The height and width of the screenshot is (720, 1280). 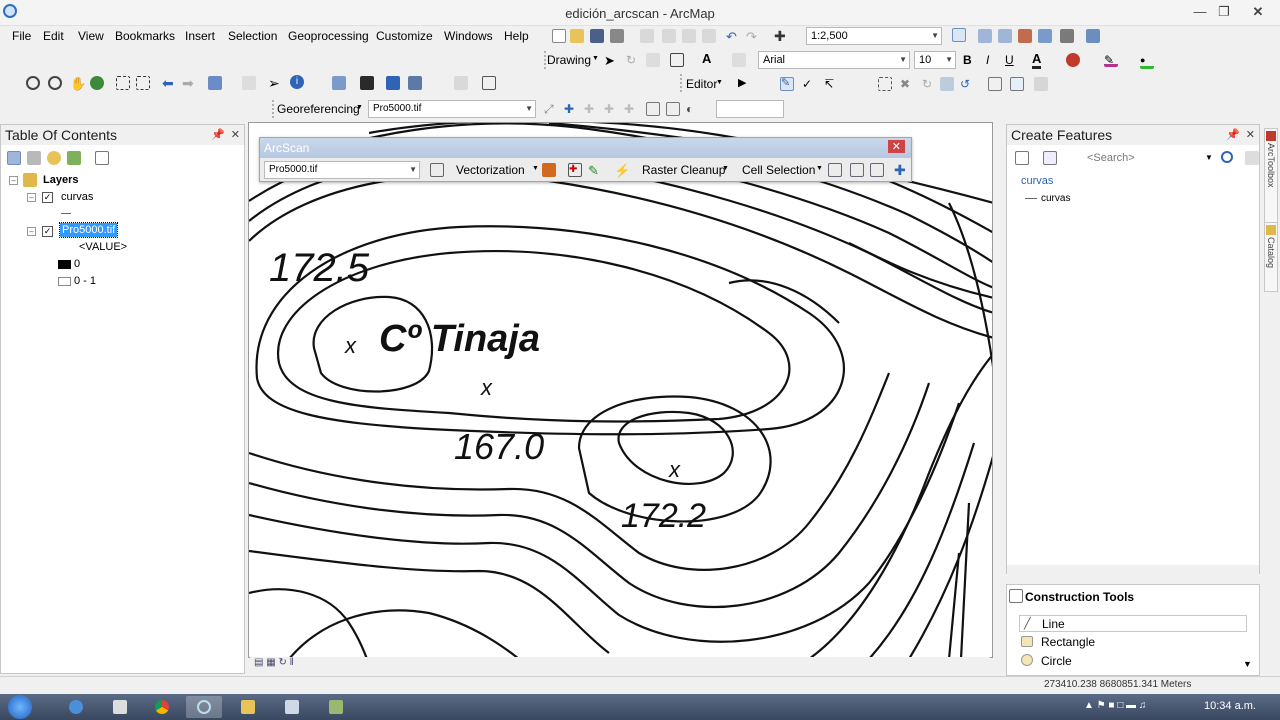 I want to click on construction-tool-line: ╱ Line, so click(x=1133, y=623).